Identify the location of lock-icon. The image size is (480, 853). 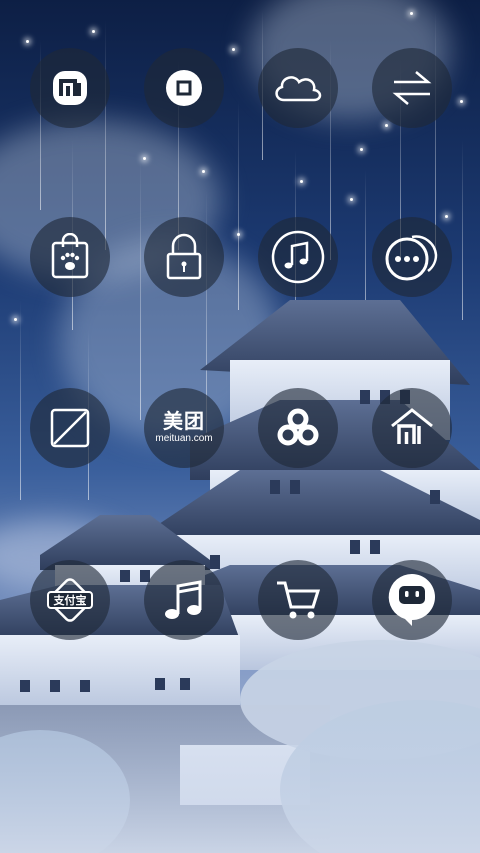
(184, 257).